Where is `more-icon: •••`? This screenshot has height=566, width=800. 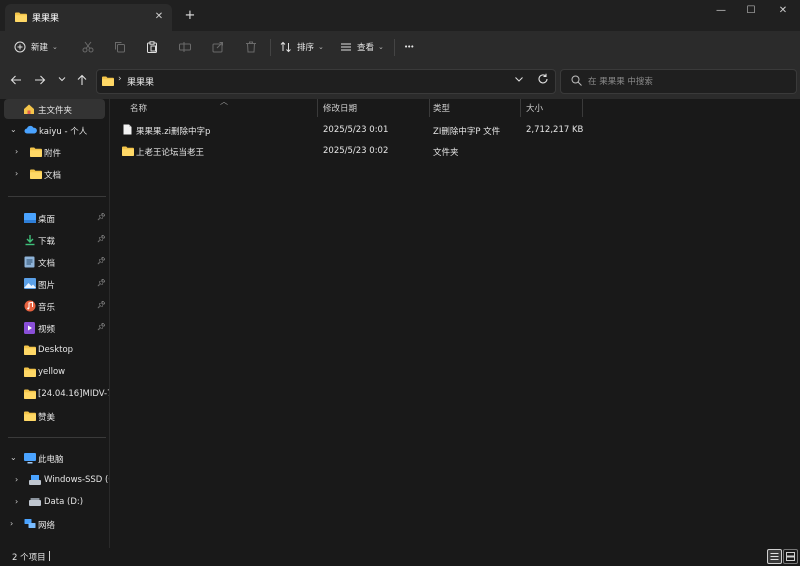
more-icon: ••• is located at coordinates (409, 47).